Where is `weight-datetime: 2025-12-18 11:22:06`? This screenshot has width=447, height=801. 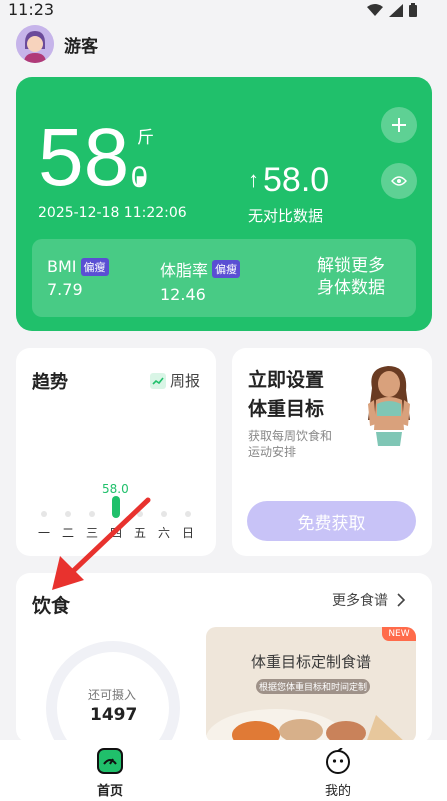
weight-datetime: 2025-12-18 11:22:06 is located at coordinates (112, 213).